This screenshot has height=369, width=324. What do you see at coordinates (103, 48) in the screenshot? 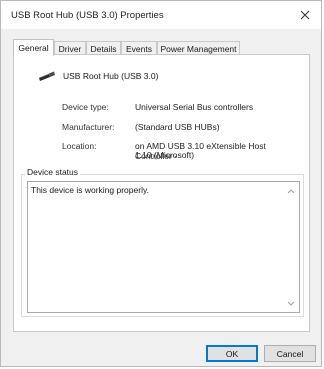
I see `tab-details: Details` at bounding box center [103, 48].